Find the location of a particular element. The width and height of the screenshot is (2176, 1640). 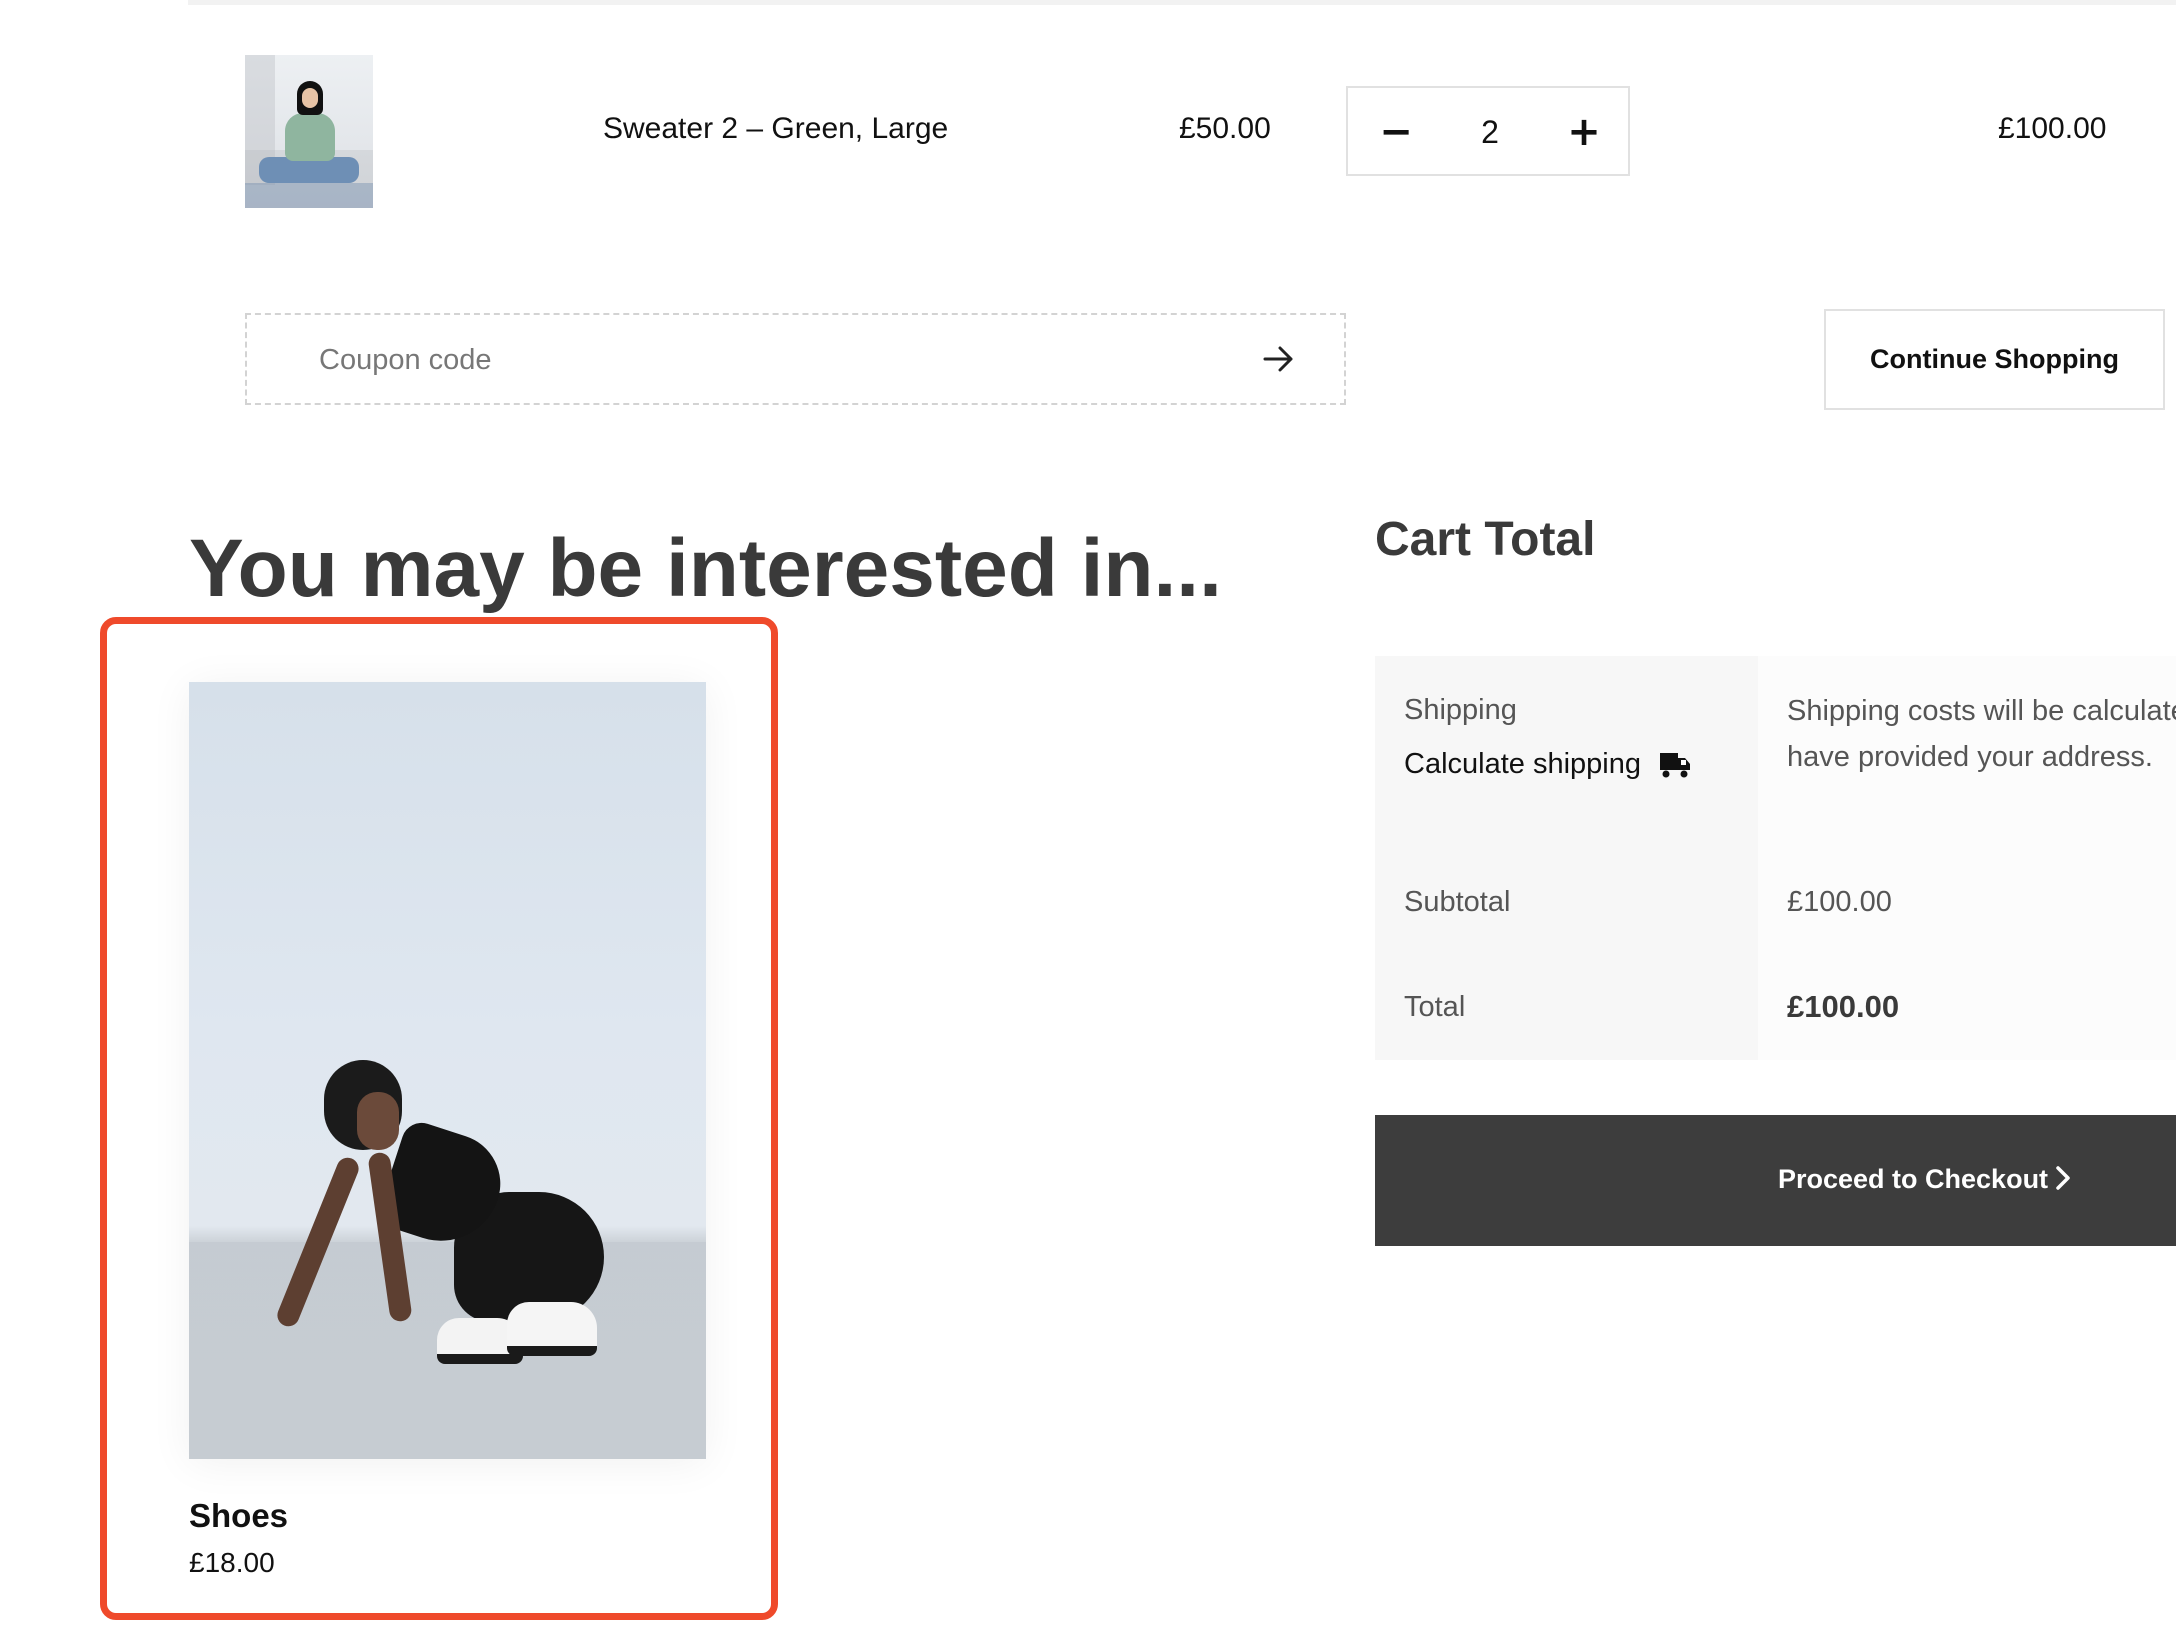

cart-item-price: £50.00 is located at coordinates (1225, 128).